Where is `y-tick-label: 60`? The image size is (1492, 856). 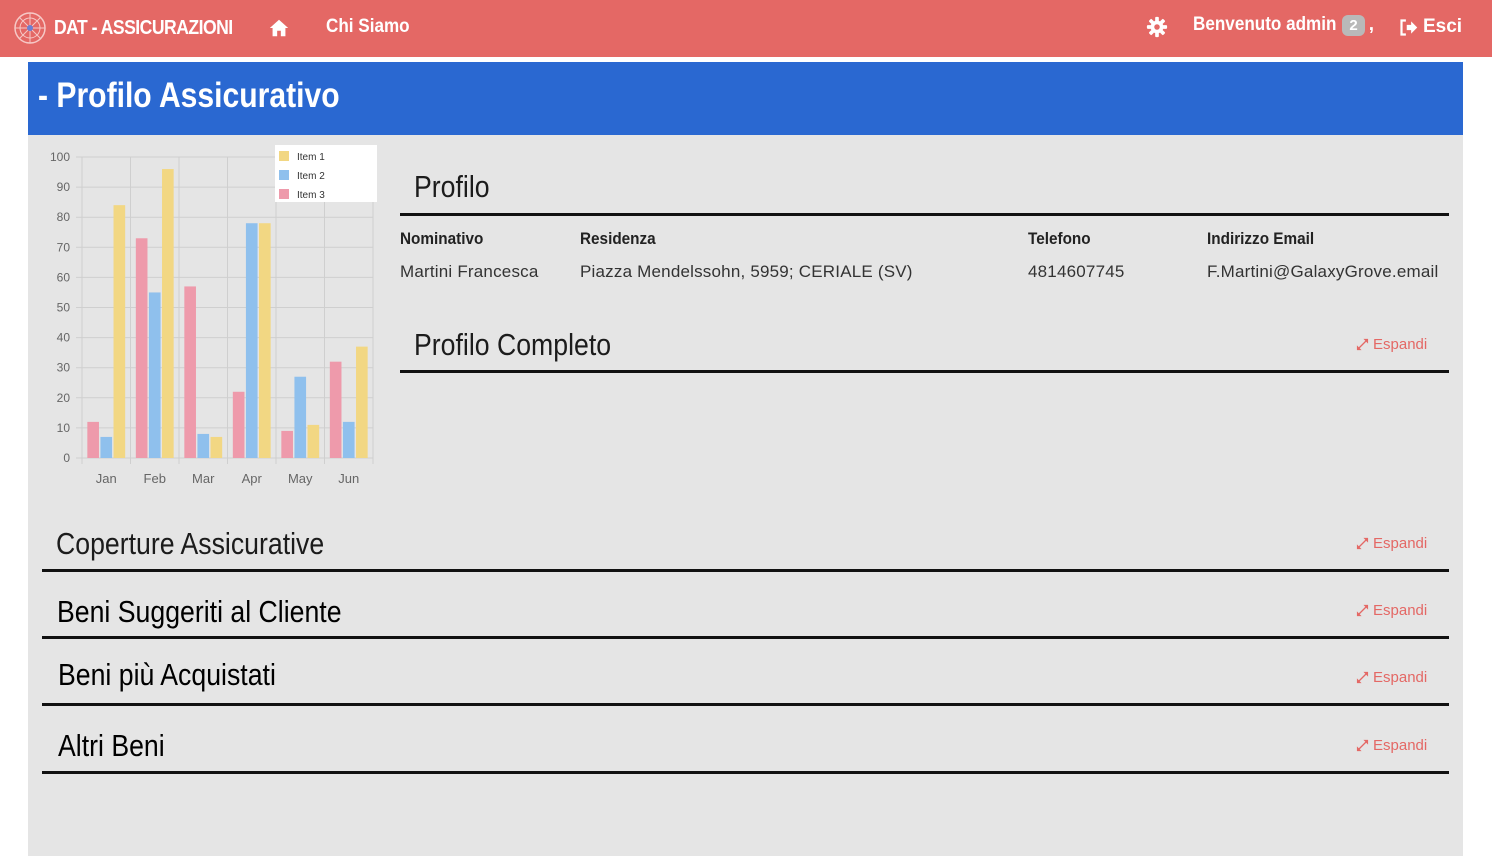
y-tick-label: 60 is located at coordinates (64, 277).